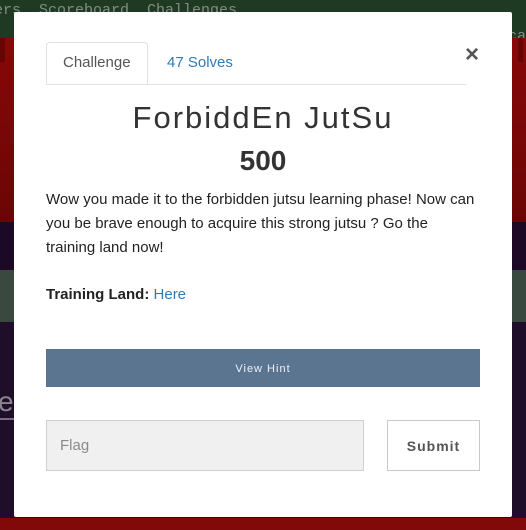 This screenshot has height=530, width=526. Describe the element at coordinates (263, 160) in the screenshot. I see `challenge-points: 500` at that location.